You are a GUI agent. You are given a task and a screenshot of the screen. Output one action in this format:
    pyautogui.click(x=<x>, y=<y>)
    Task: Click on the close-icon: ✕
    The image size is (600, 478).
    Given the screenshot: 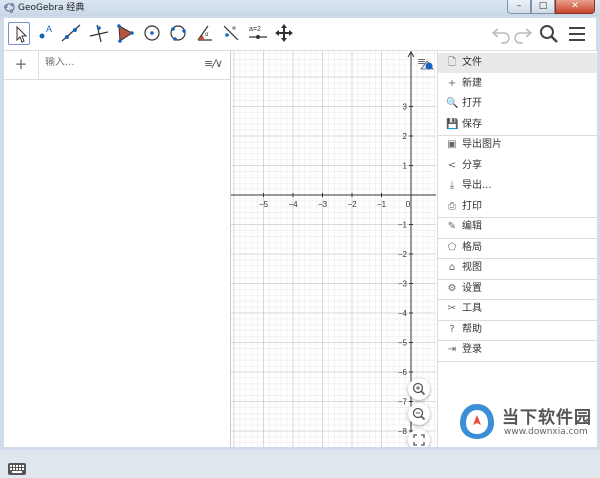 What is the action you would take?
    pyautogui.click(x=575, y=6)
    